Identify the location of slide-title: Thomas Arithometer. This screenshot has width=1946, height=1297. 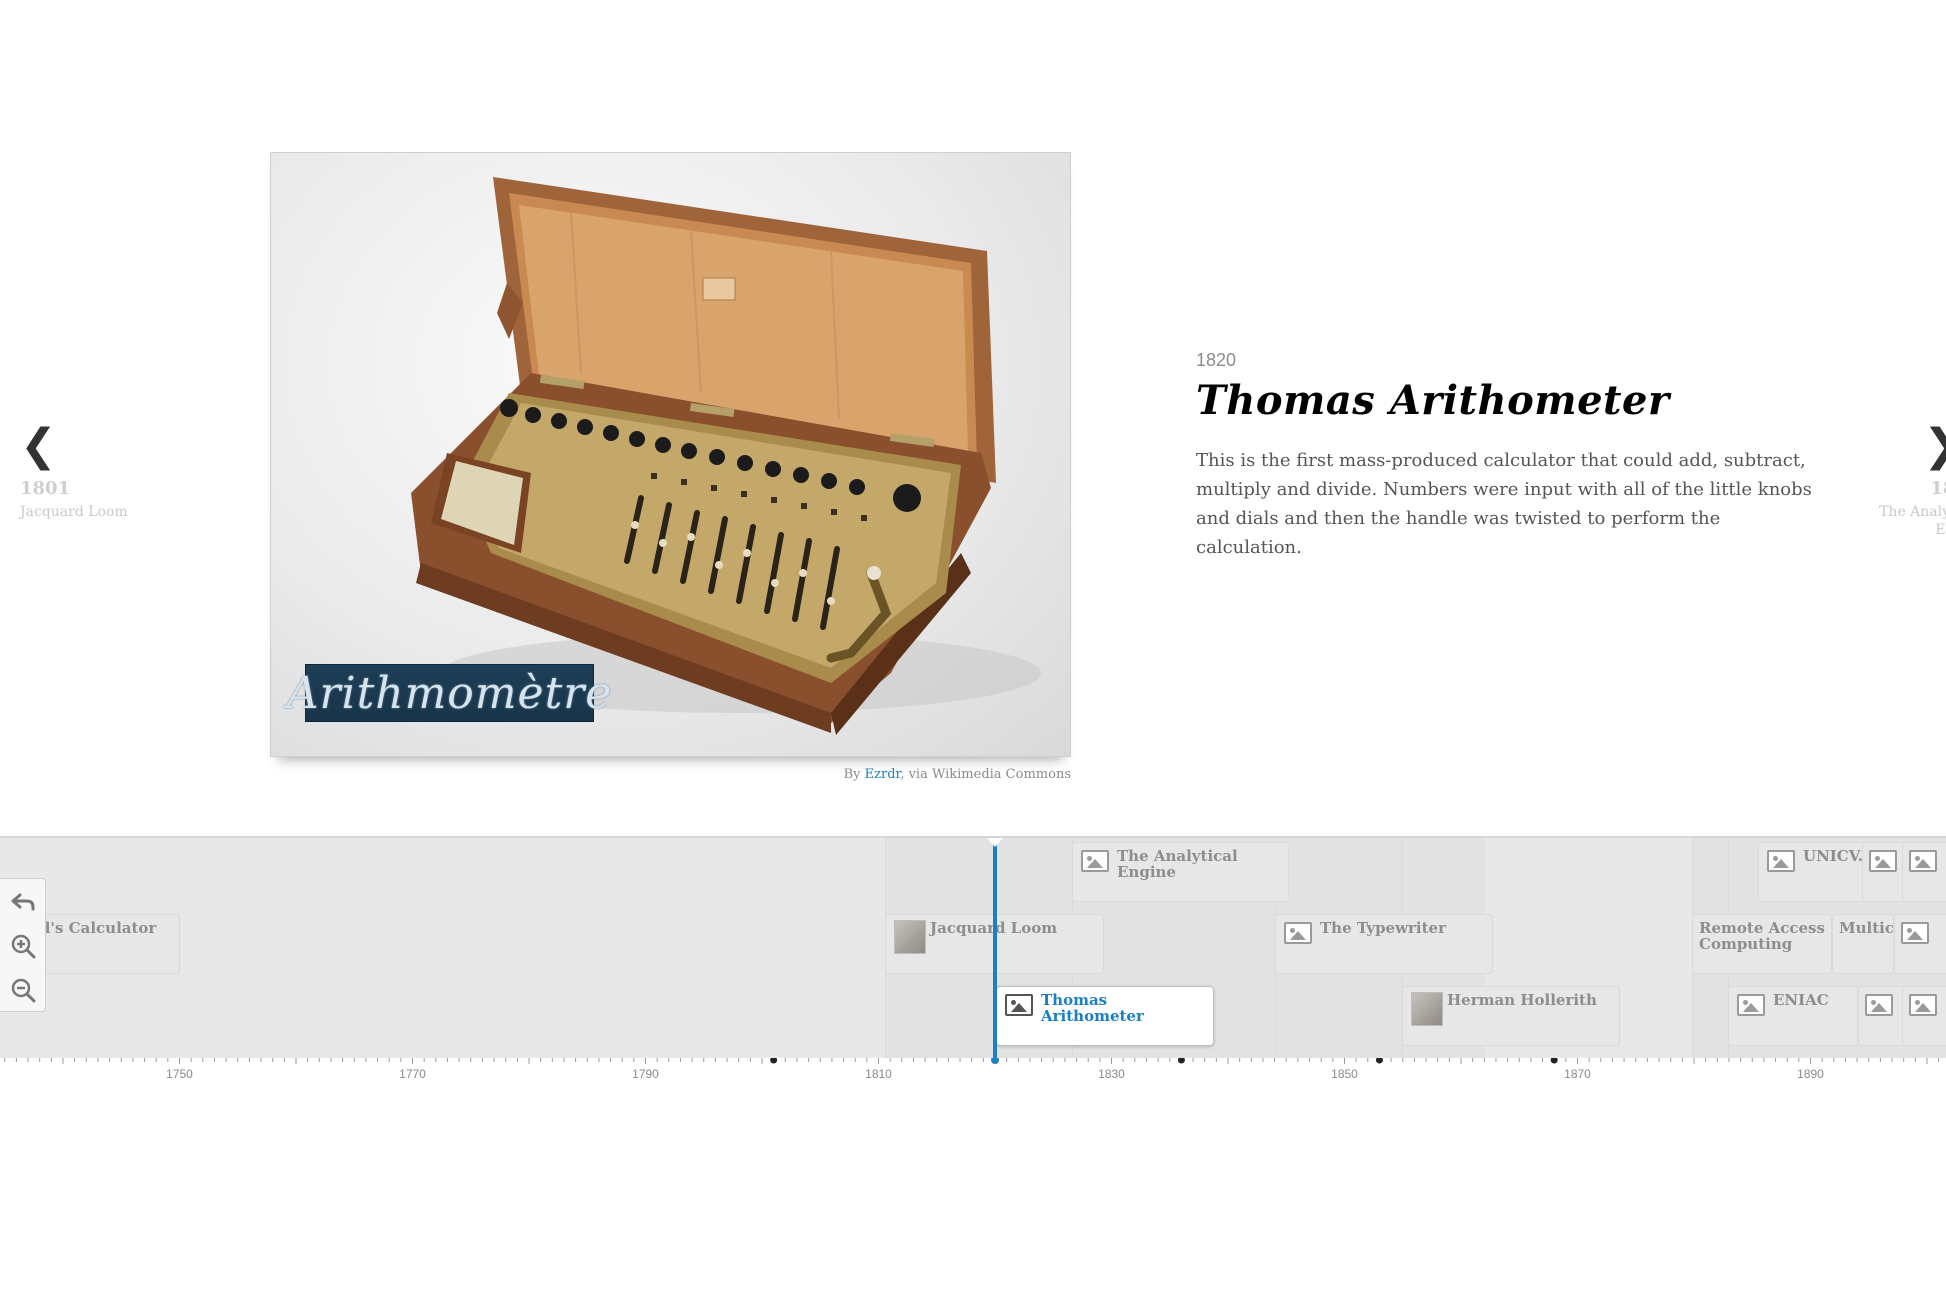
(1433, 400).